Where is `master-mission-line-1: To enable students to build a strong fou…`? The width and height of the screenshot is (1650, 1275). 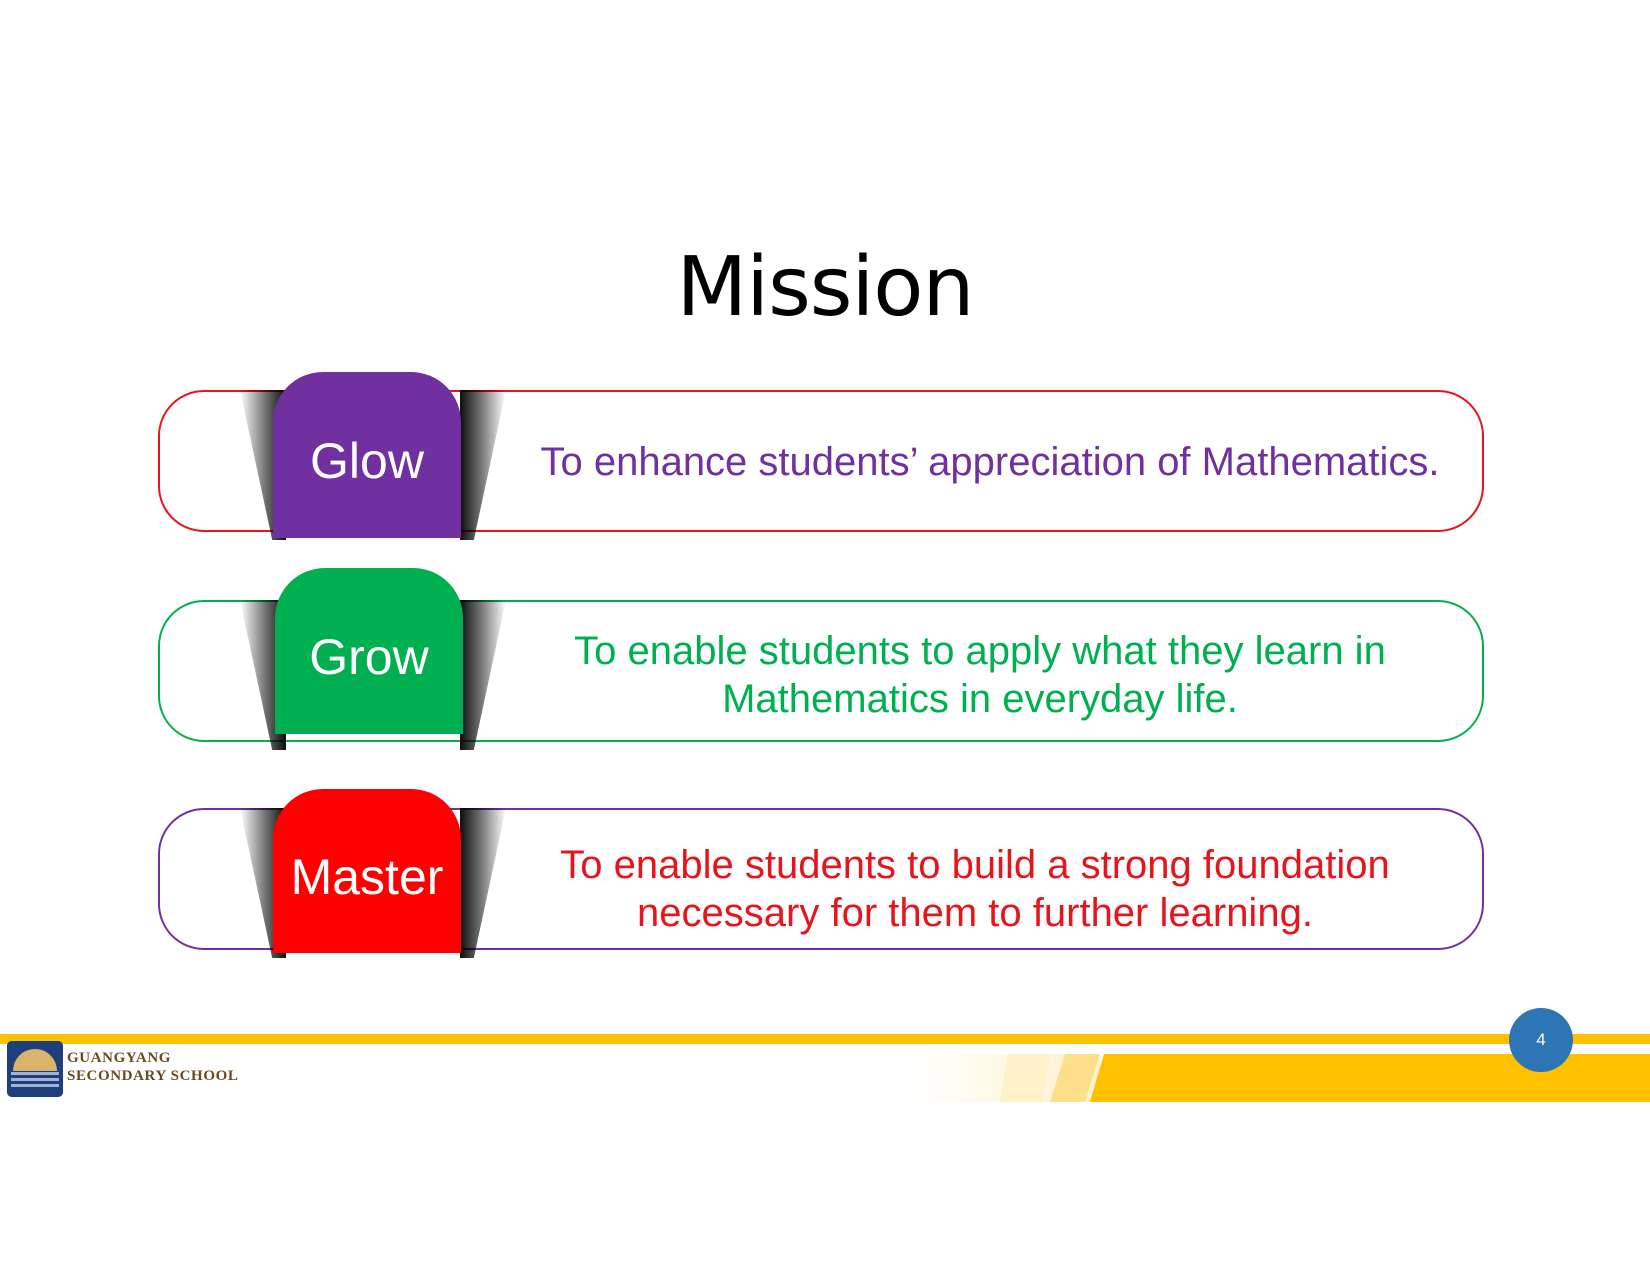 master-mission-line-1: To enable students to build a strong fou… is located at coordinates (975, 865).